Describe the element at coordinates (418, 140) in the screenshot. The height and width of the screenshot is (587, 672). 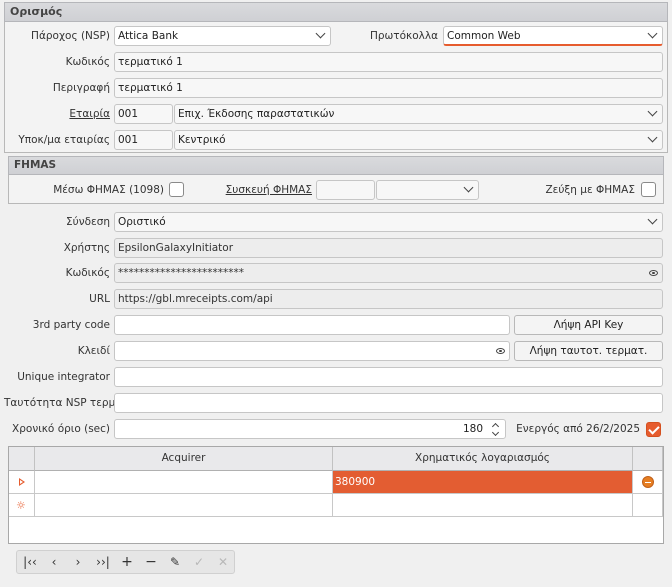
I see `branch-name-select: Κεντρικό` at that location.